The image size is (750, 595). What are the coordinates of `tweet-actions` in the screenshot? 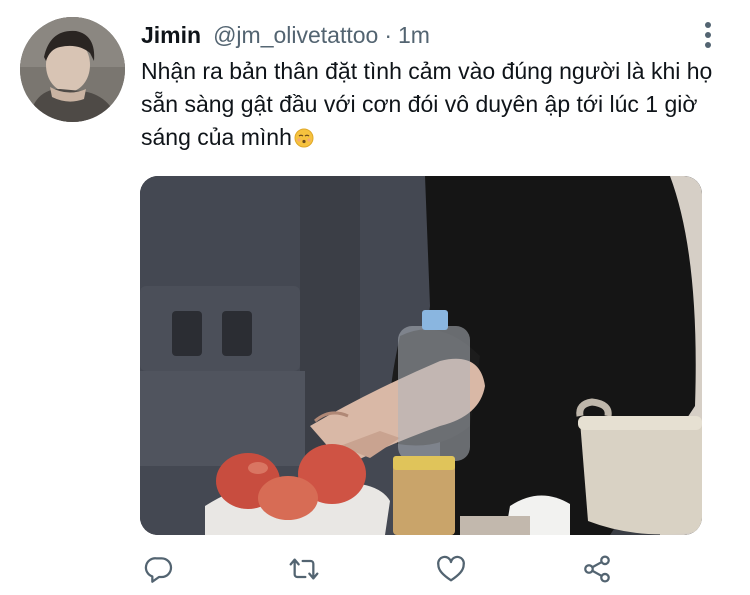 It's located at (380, 570).